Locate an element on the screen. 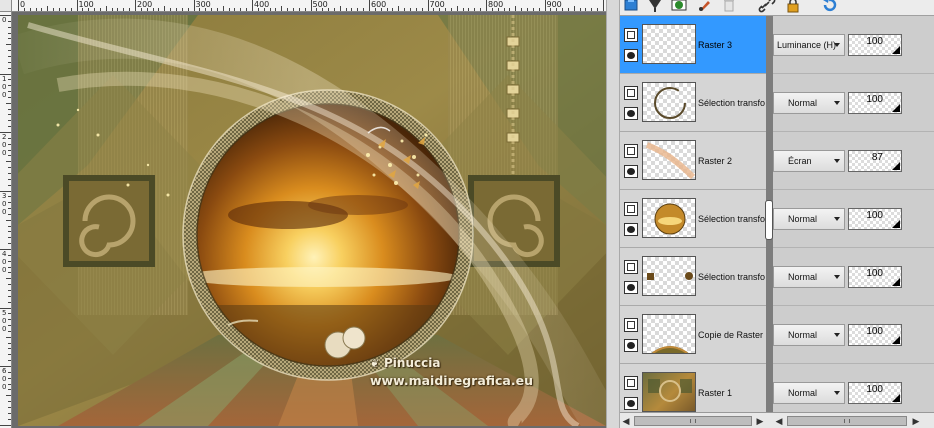 This screenshot has width=934, height=428. ruler-label: 900 is located at coordinates (554, 4).